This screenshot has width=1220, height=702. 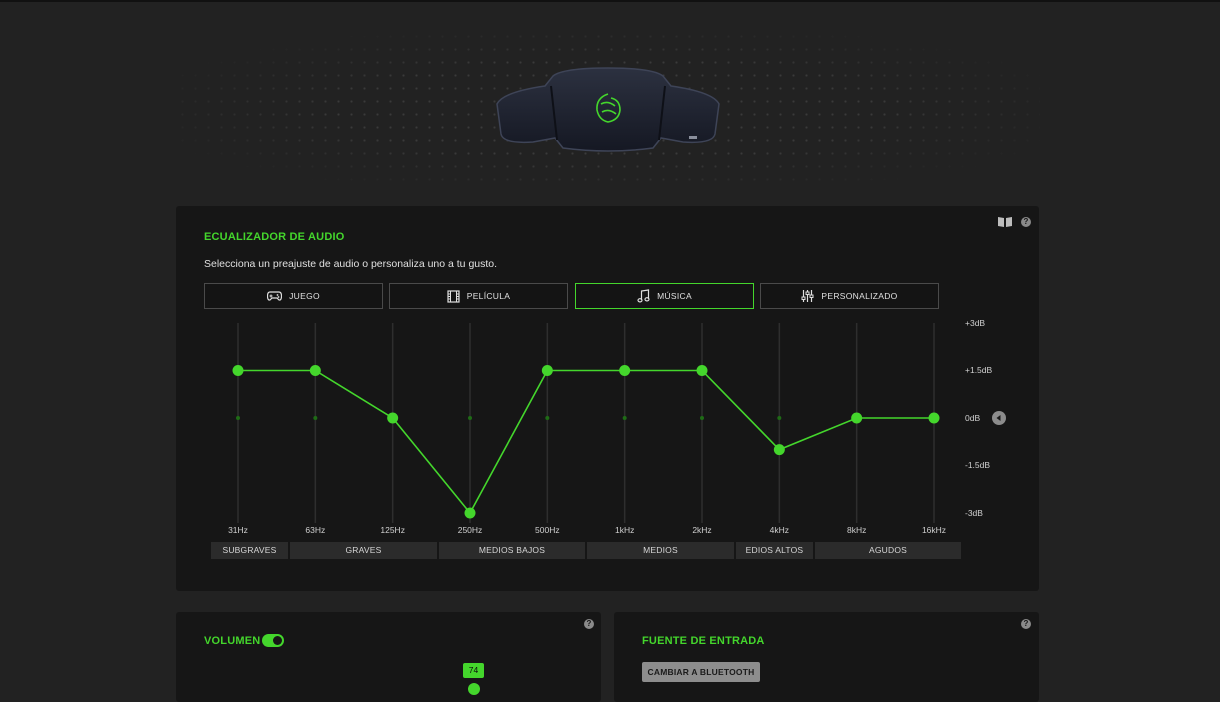 What do you see at coordinates (453, 296) in the screenshot?
I see `film-icon` at bounding box center [453, 296].